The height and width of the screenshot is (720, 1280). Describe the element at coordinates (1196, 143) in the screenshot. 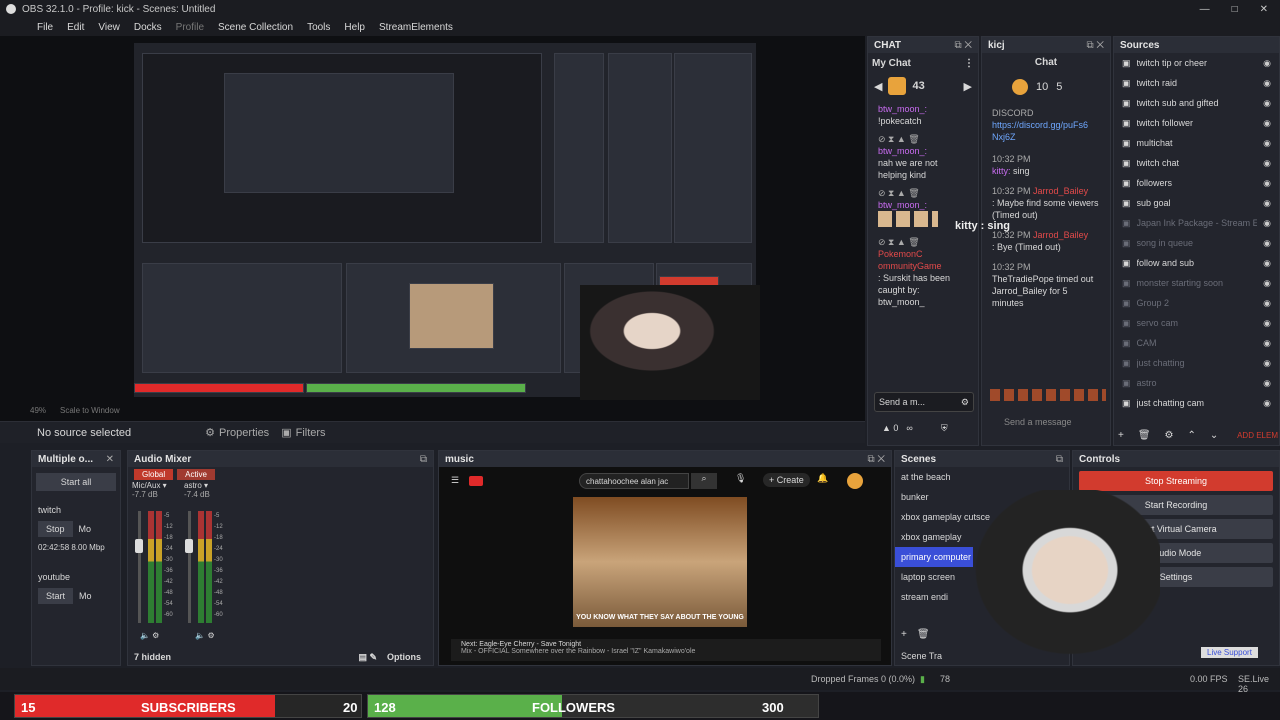

I see `source-item: ▣ multichat ◉` at that location.